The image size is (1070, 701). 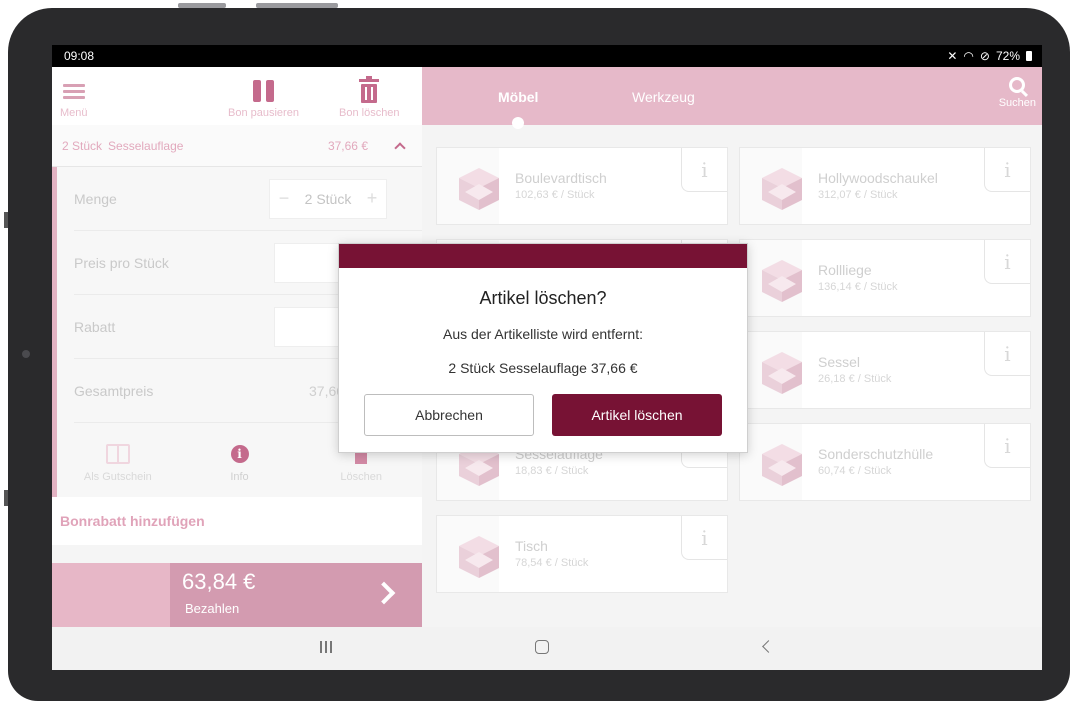 I want to click on cart-toolbar: Menü Bon pausieren Bon löschen, so click(x=237, y=96).